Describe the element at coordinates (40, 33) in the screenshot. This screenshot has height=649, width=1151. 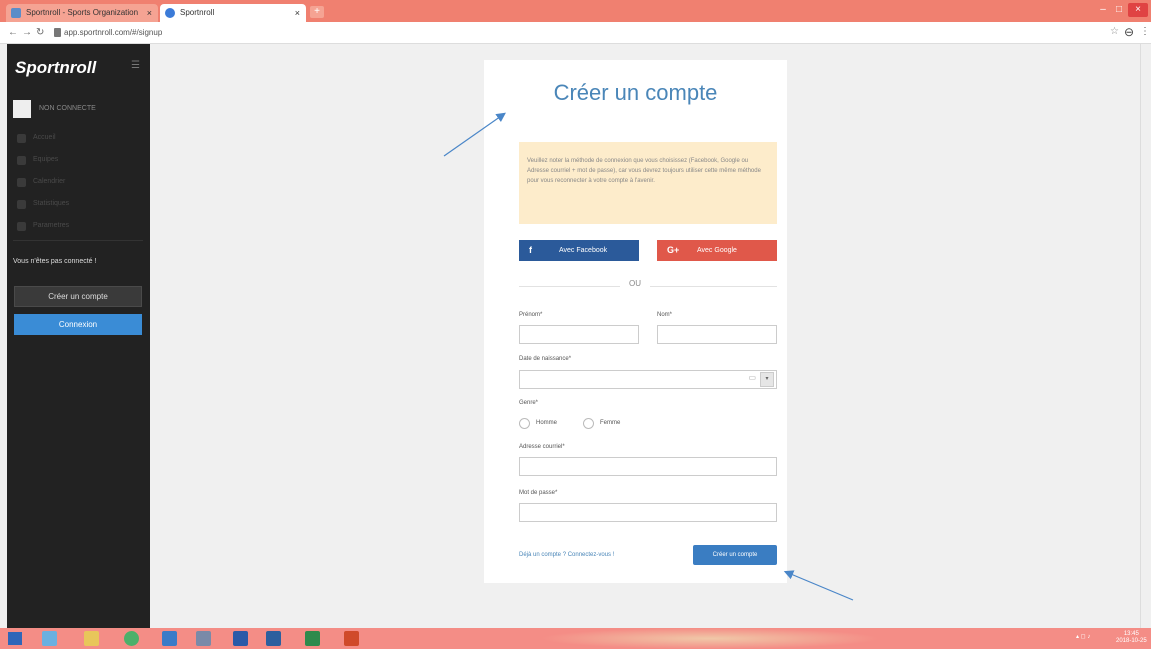
I see `reload-icon: ↻` at that location.